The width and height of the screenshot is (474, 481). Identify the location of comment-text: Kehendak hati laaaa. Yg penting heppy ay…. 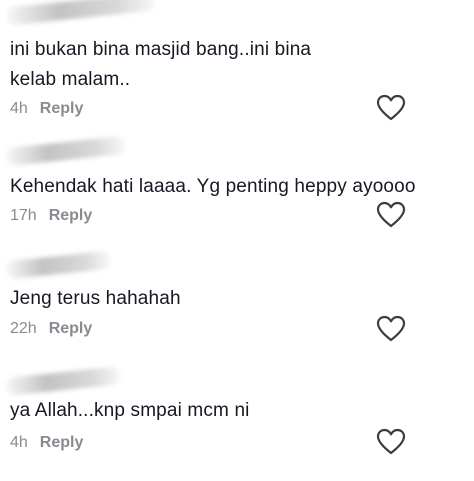
(213, 186).